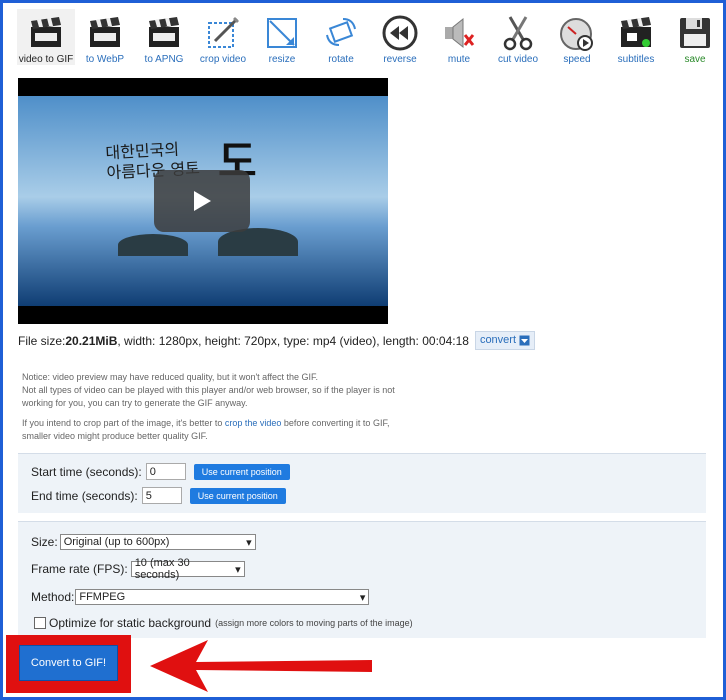  I want to click on pointer-arrow, so click(261, 666).